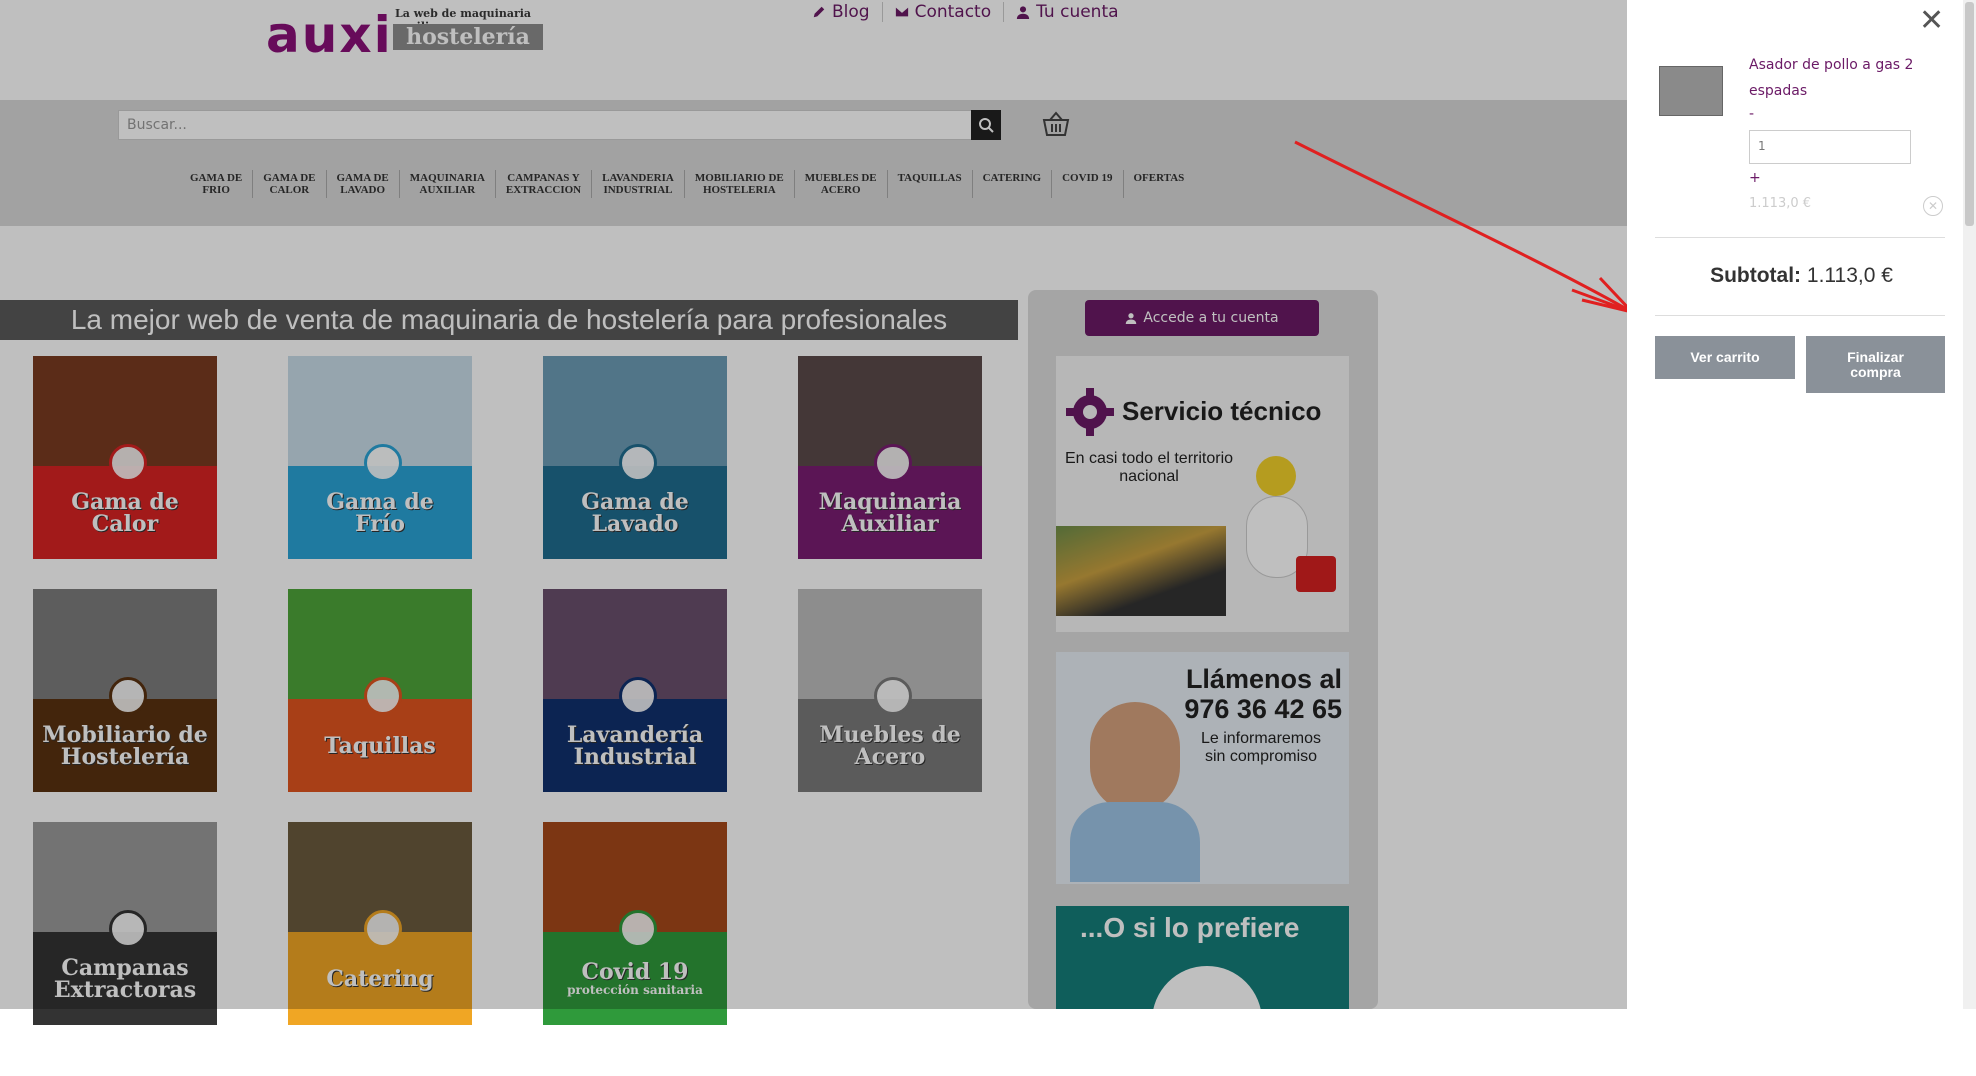 The image size is (1976, 1076). What do you see at coordinates (1969, 504) in the screenshot?
I see `scrollbar` at bounding box center [1969, 504].